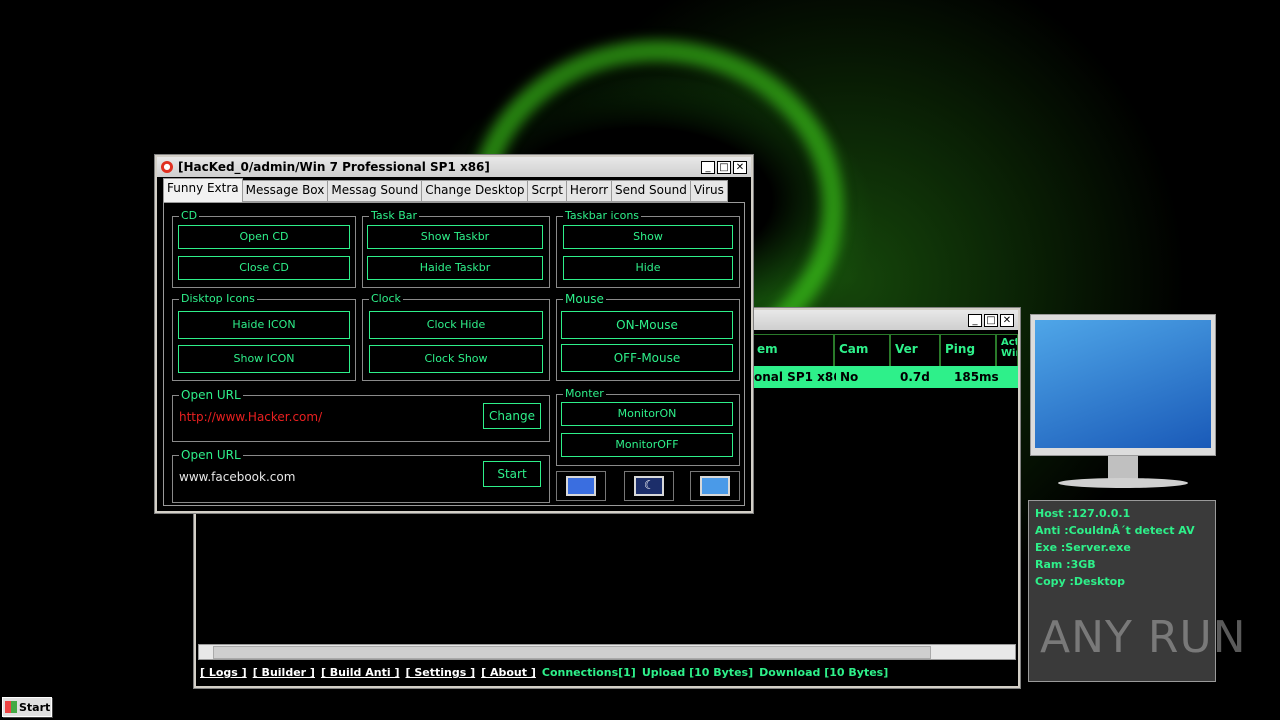  Describe the element at coordinates (512, 474) in the screenshot. I see `start-url-button: Start` at that location.